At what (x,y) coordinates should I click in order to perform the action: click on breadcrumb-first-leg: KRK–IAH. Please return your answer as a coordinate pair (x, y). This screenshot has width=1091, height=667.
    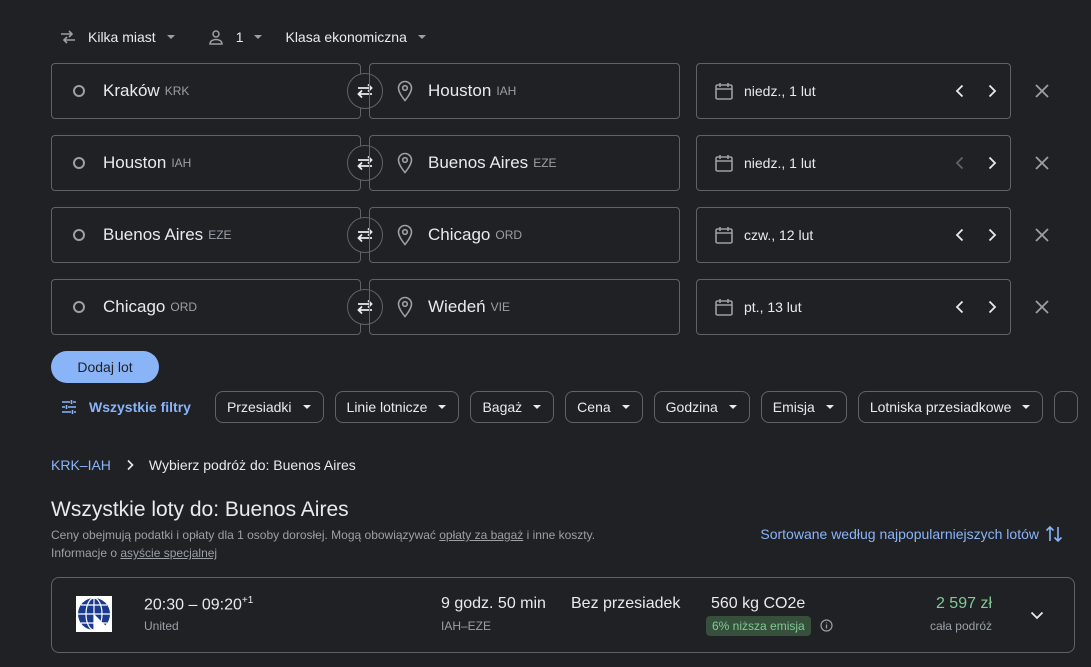
    Looking at the image, I should click on (81, 465).